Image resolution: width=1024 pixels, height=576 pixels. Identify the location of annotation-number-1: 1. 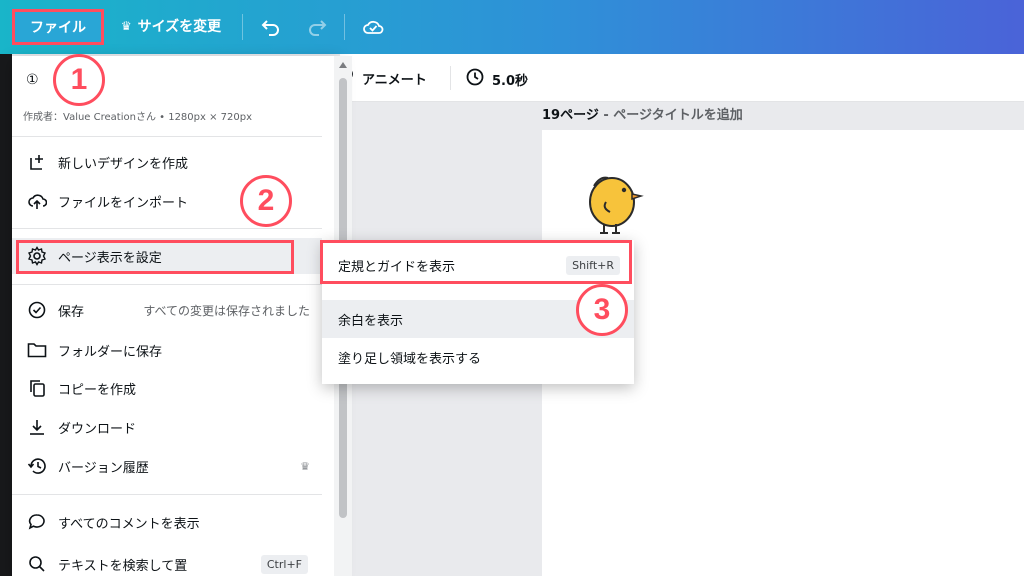
(79, 80).